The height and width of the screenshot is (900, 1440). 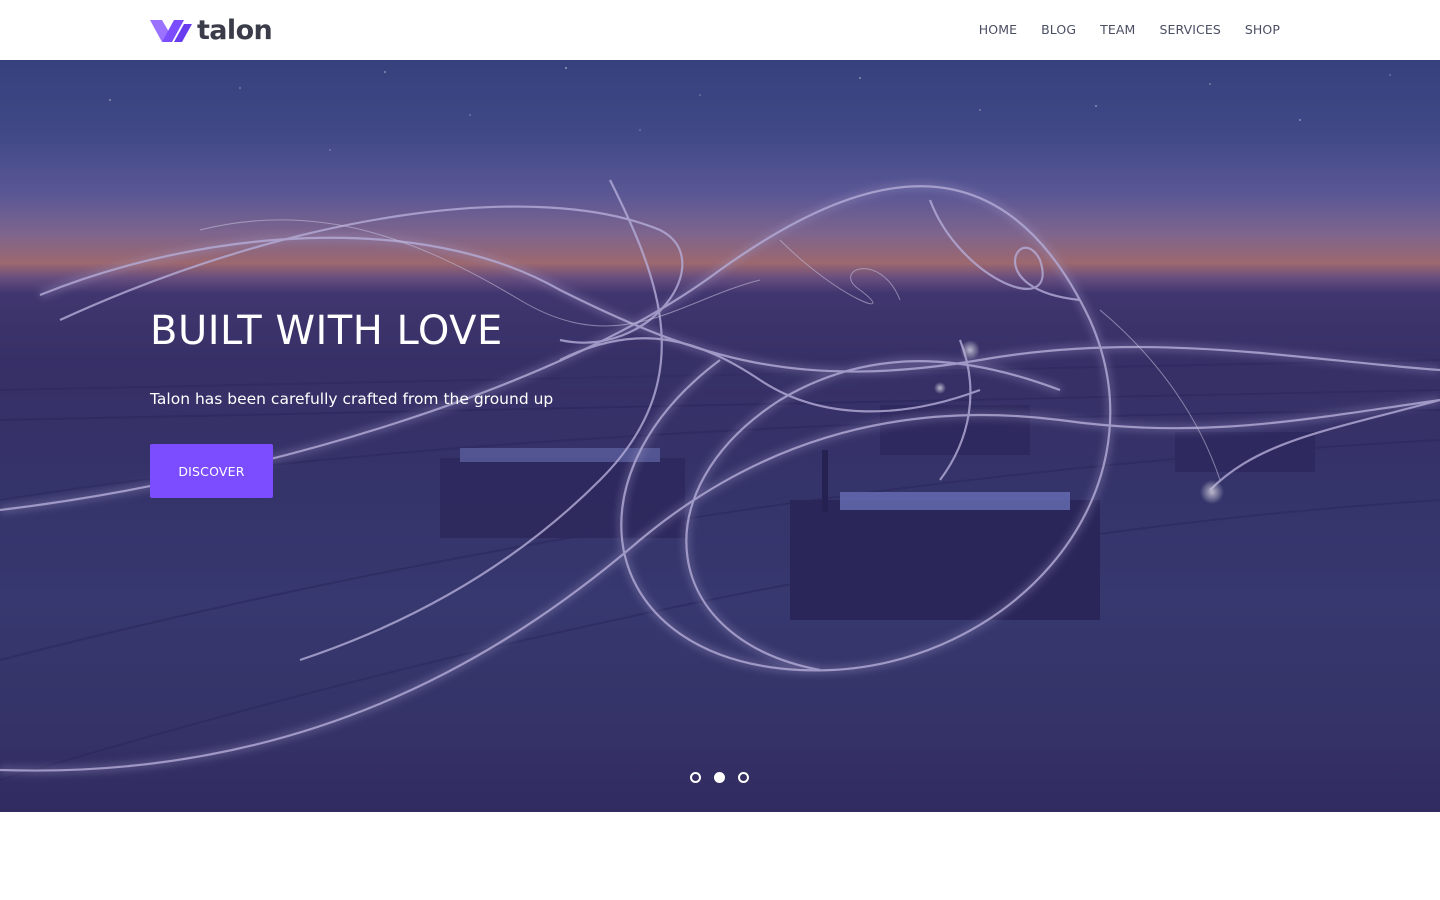 What do you see at coordinates (1189, 30) in the screenshot?
I see `nav-link-services: SERVICES` at bounding box center [1189, 30].